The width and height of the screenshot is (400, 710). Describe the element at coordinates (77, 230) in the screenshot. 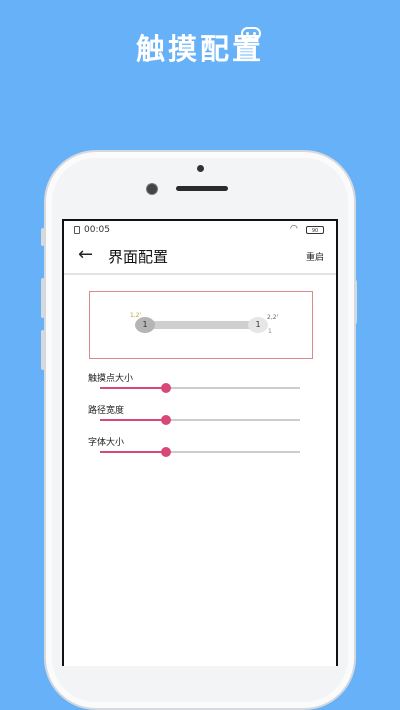

I see `sim-icon` at that location.